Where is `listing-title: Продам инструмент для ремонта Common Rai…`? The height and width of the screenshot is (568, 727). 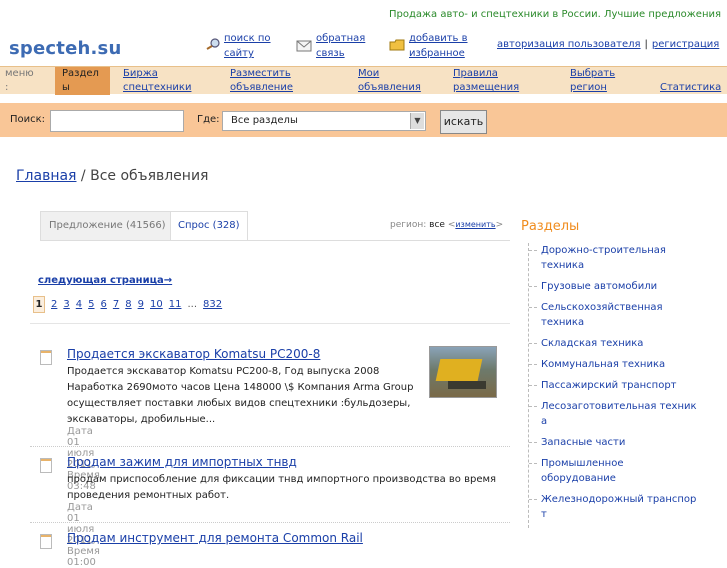
listing-title: Продам инструмент для ремонта Common Rai… is located at coordinates (215, 538).